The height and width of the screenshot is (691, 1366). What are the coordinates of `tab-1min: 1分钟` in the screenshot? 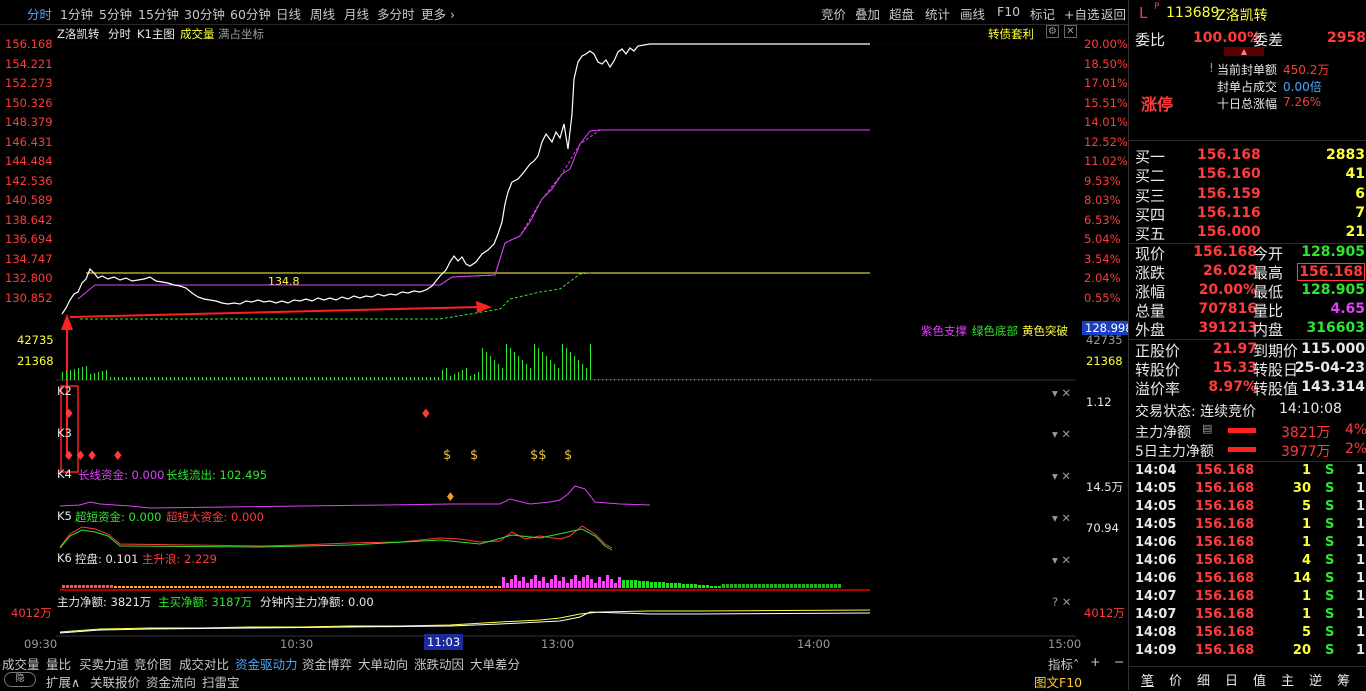 It's located at (76, 13).